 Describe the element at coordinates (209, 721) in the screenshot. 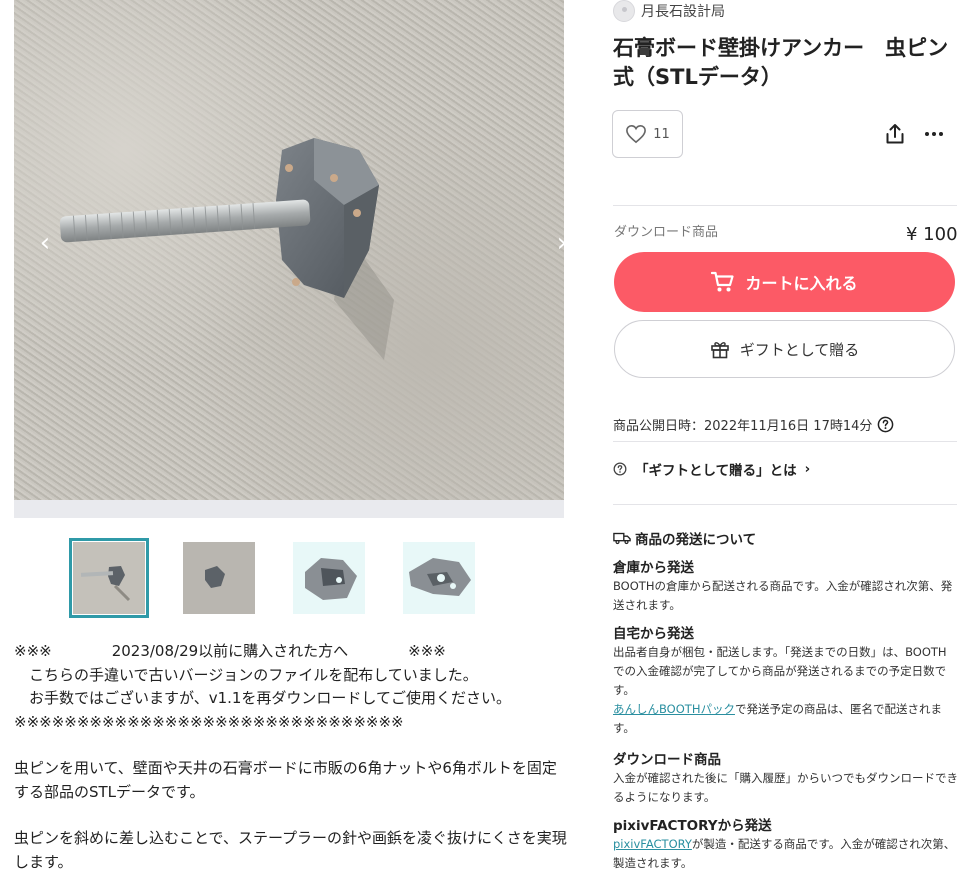

I see `notice-line-4: ※※※※※※※※※※※※※※※※※※※※※※※※※※※※※※※` at that location.